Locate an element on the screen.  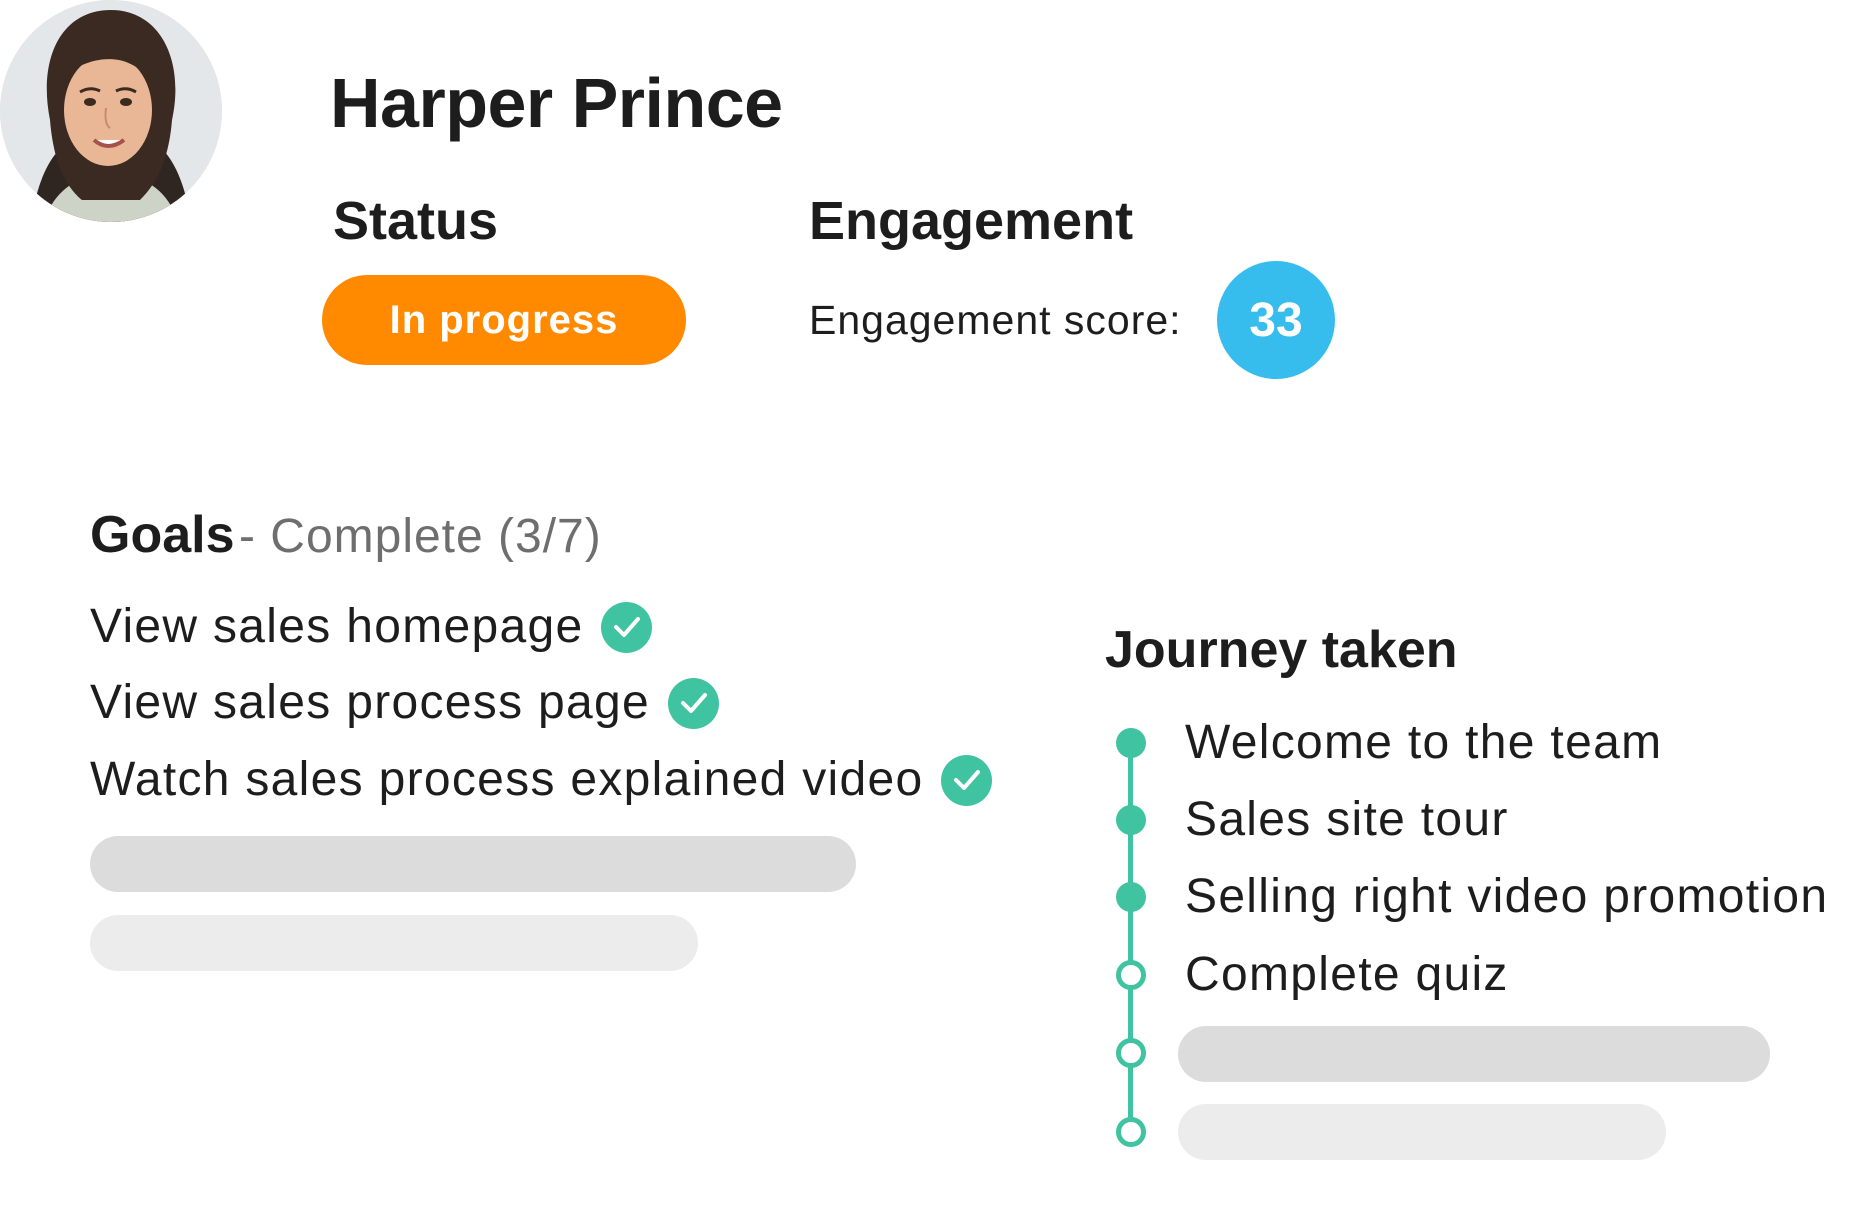
goal-item: Watch sales process explained video is located at coordinates (541, 780).